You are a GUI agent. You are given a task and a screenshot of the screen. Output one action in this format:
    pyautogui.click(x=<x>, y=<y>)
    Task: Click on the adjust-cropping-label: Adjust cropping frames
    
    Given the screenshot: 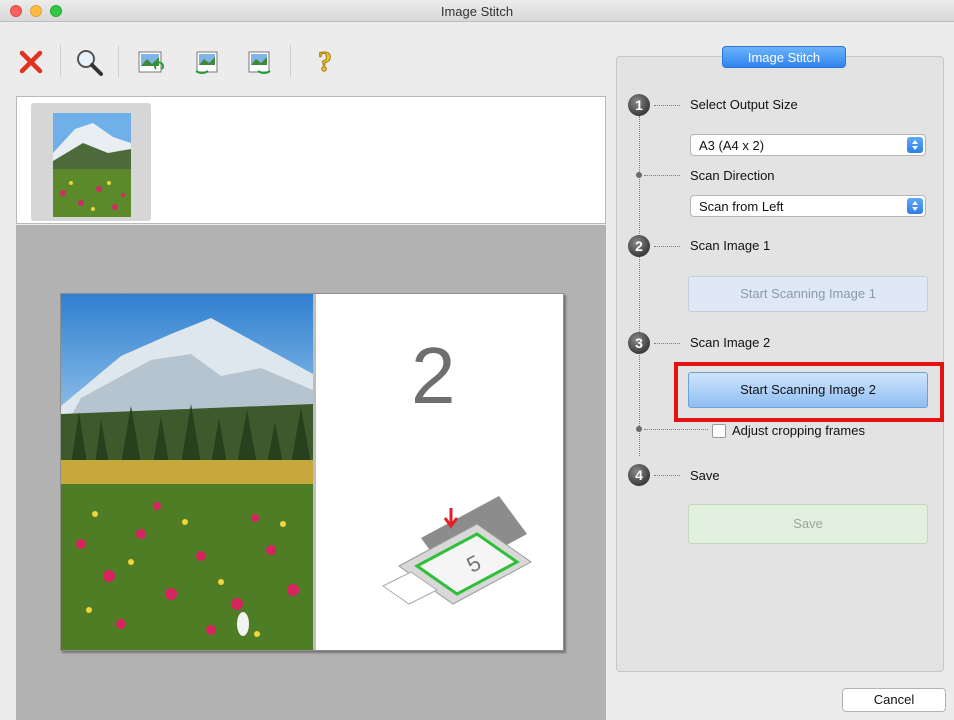 What is the action you would take?
    pyautogui.click(x=798, y=430)
    